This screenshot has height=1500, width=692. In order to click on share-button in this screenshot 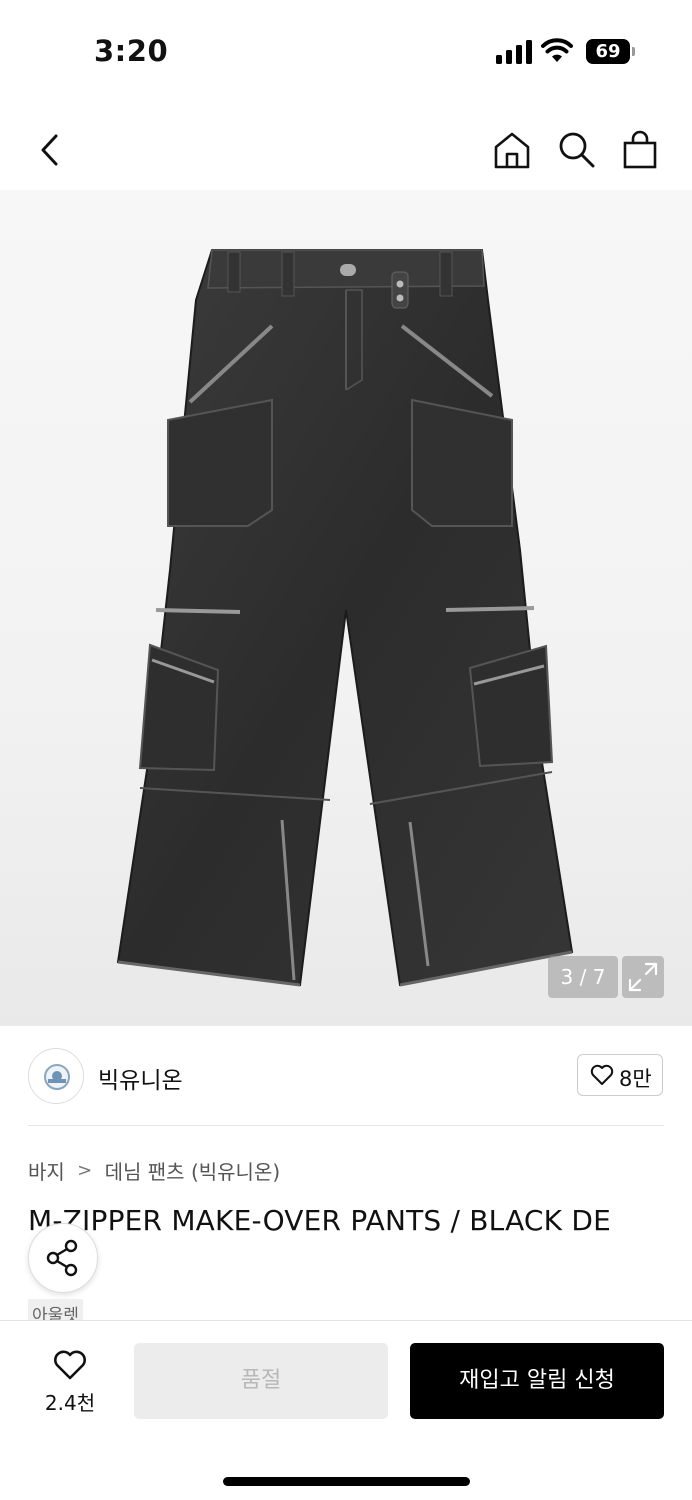, I will do `click(63, 1258)`.